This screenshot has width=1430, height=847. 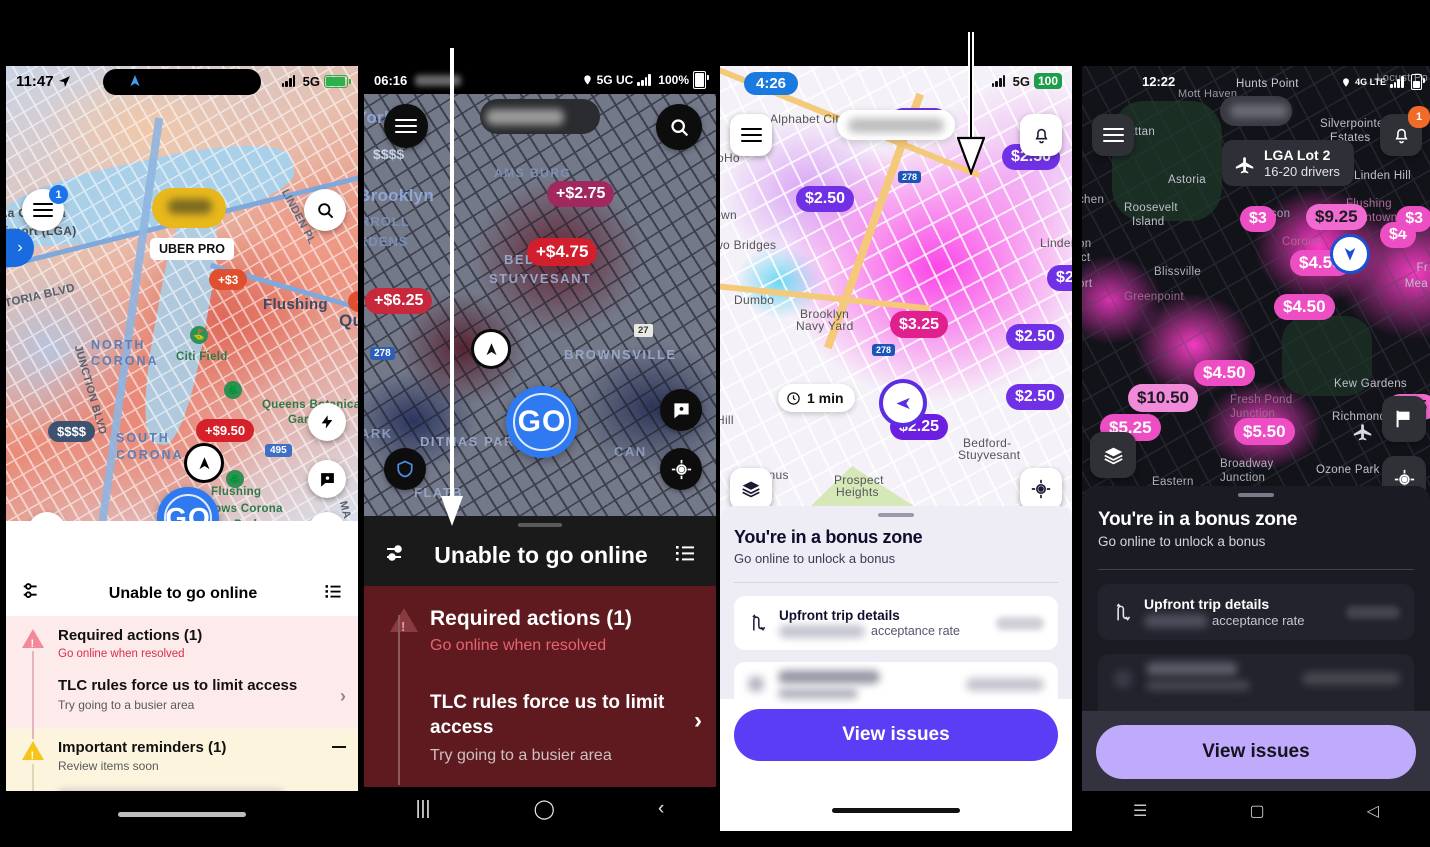 What do you see at coordinates (562, 252) in the screenshot?
I see `surge-pill: +$4.75` at bounding box center [562, 252].